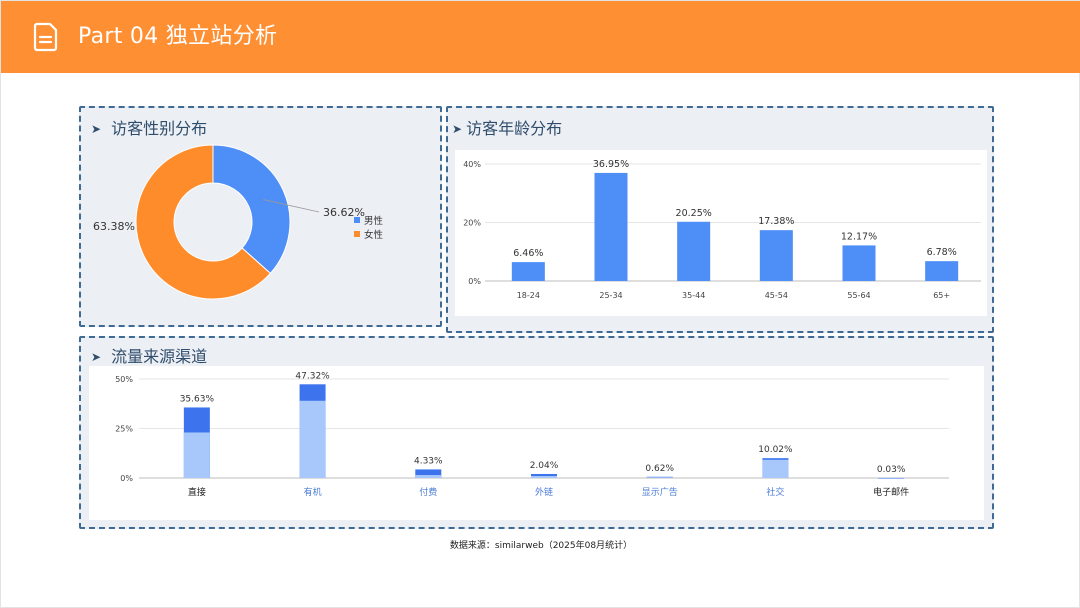 This screenshot has height=608, width=1080. What do you see at coordinates (694, 213) in the screenshot?
I see `age-value-label: 20.25%` at bounding box center [694, 213].